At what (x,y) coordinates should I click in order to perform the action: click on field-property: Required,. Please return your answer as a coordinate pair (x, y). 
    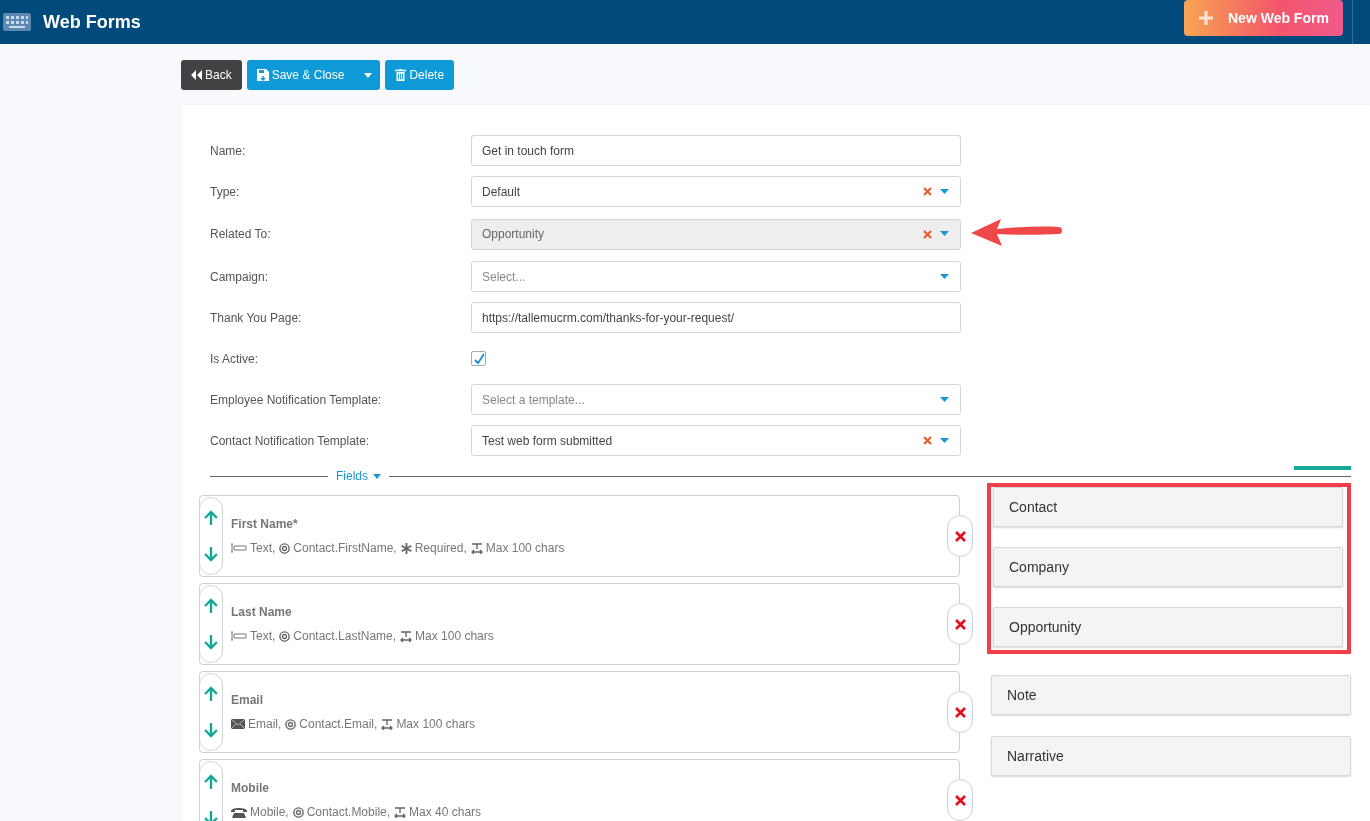
    Looking at the image, I should click on (440, 548).